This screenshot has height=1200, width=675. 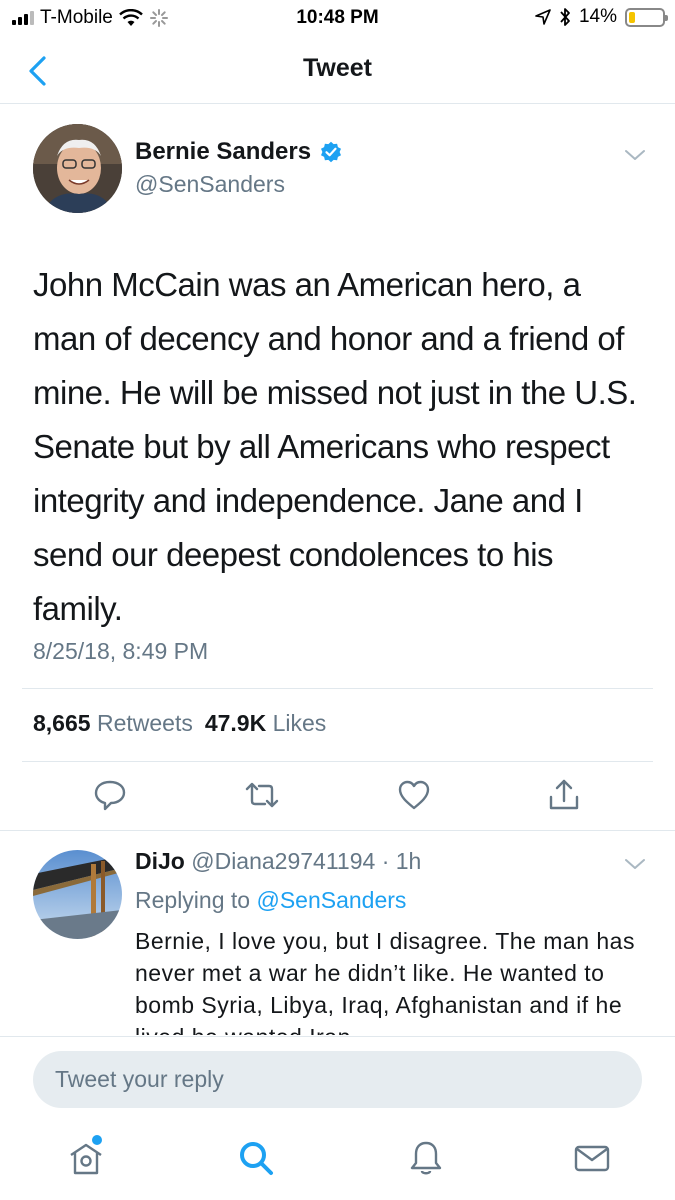 I want to click on replying-to-label: Replying to, so click(x=193, y=900).